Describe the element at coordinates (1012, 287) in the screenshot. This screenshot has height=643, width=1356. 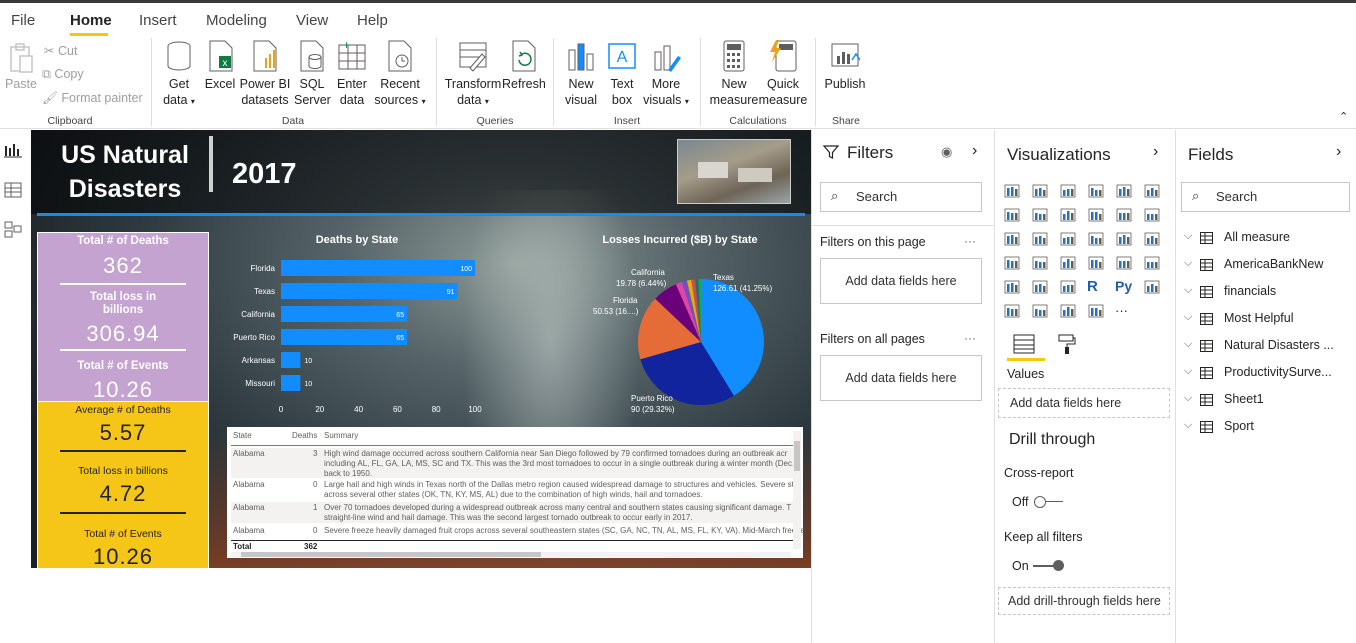
I see `slicer-icon` at that location.